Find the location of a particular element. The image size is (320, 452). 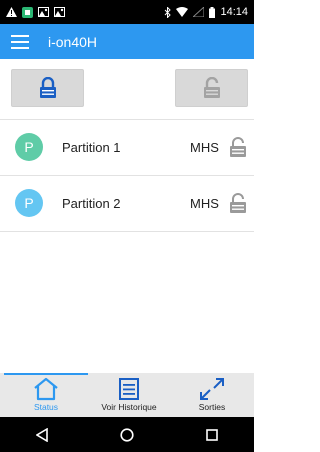

home-circle-icon is located at coordinates (127, 434).